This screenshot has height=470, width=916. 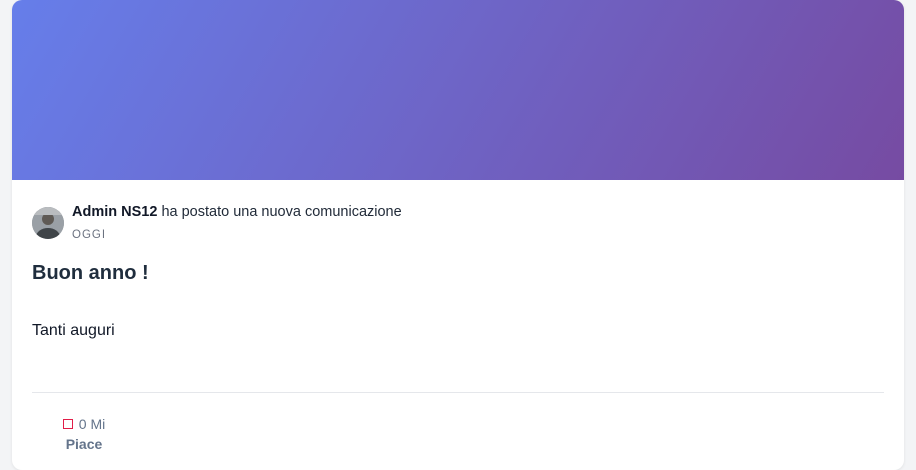 I want to click on like-count: 0 Mi, so click(x=92, y=424).